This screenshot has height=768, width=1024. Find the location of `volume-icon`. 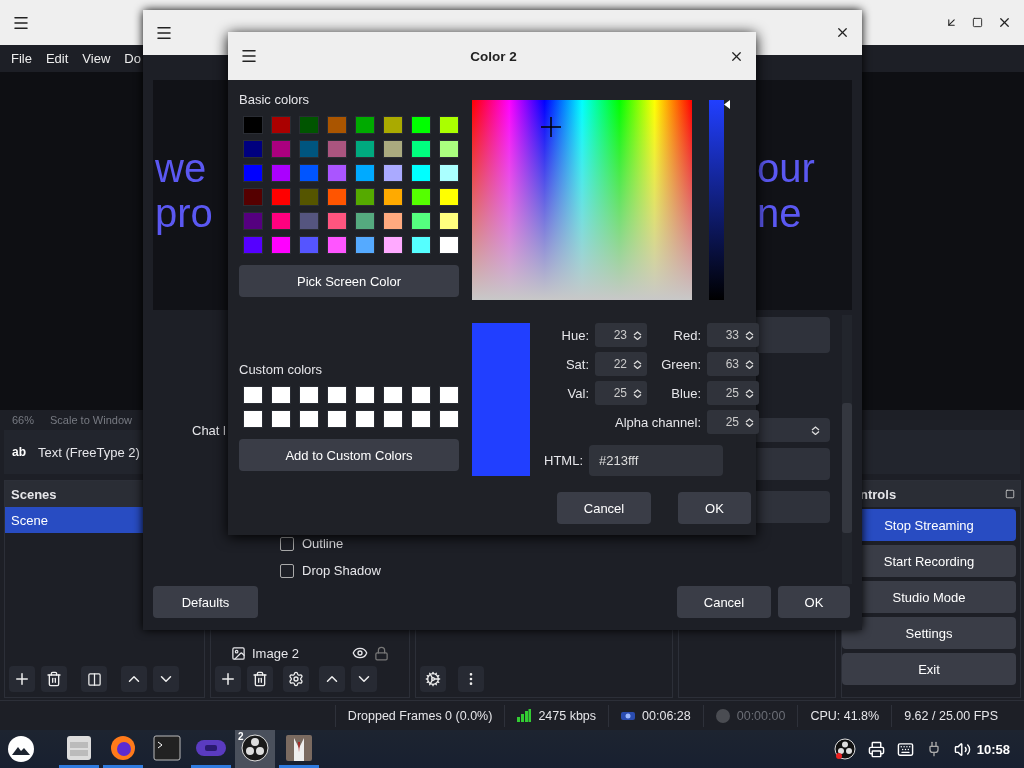

volume-icon is located at coordinates (962, 749).